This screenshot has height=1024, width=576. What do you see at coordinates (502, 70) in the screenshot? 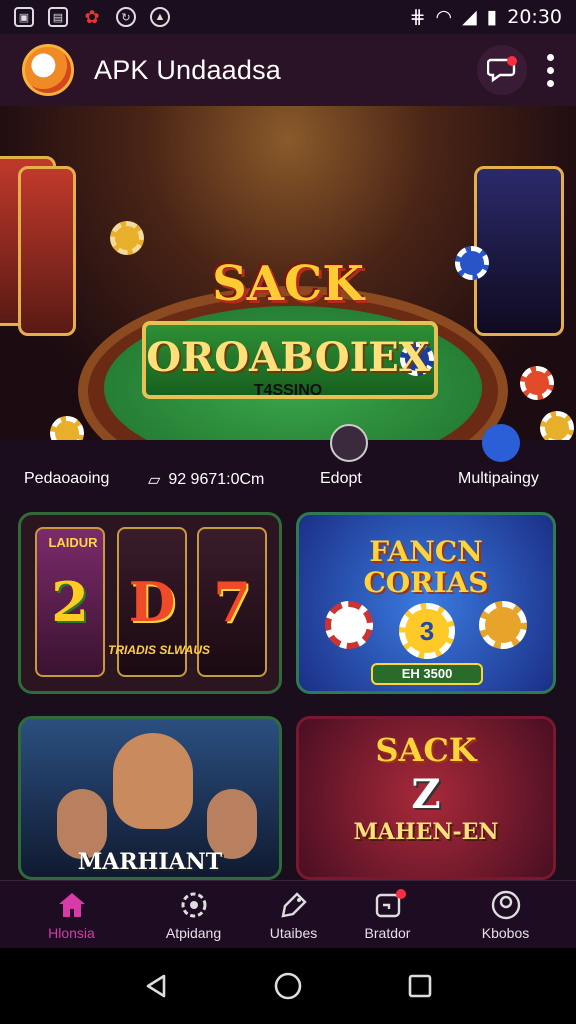
I see `chat-button` at bounding box center [502, 70].